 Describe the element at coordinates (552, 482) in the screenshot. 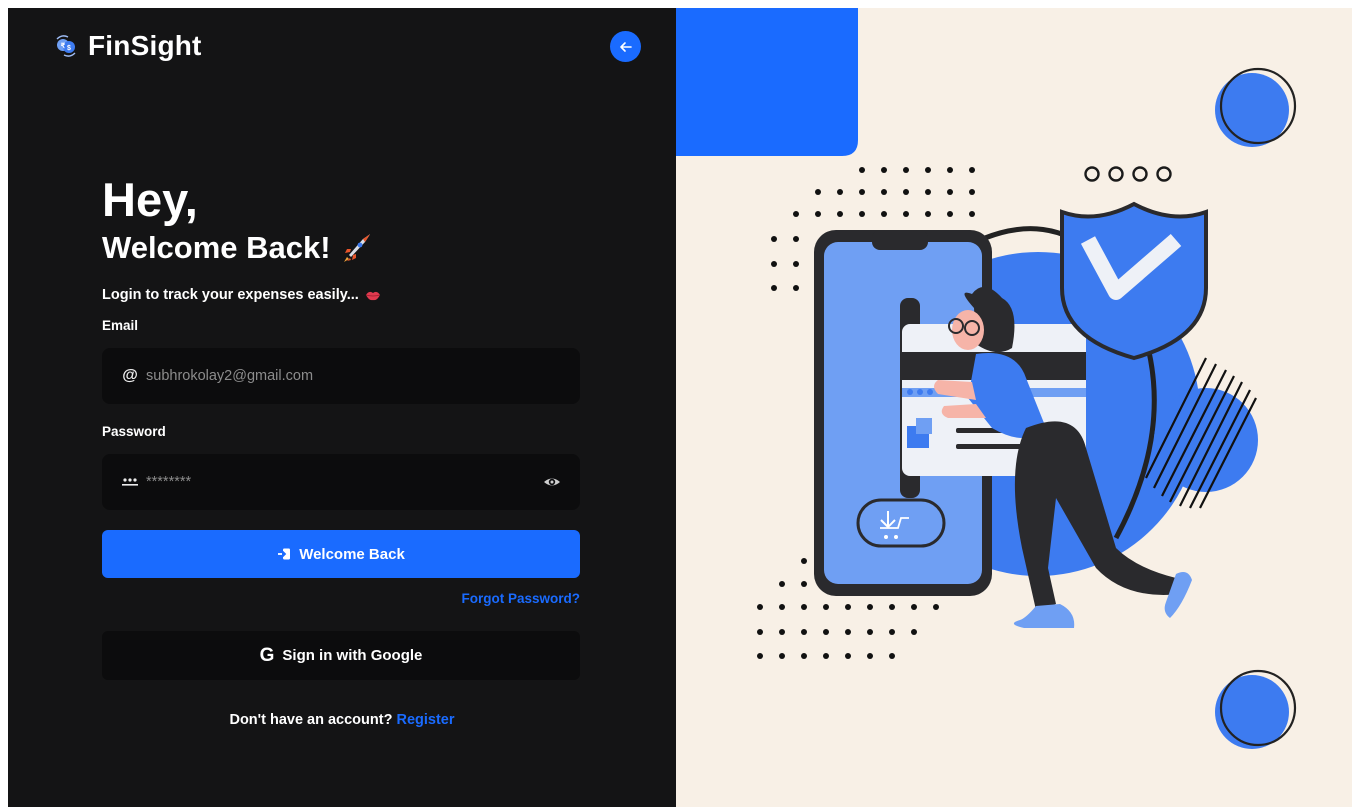

I see `eye-icon` at that location.